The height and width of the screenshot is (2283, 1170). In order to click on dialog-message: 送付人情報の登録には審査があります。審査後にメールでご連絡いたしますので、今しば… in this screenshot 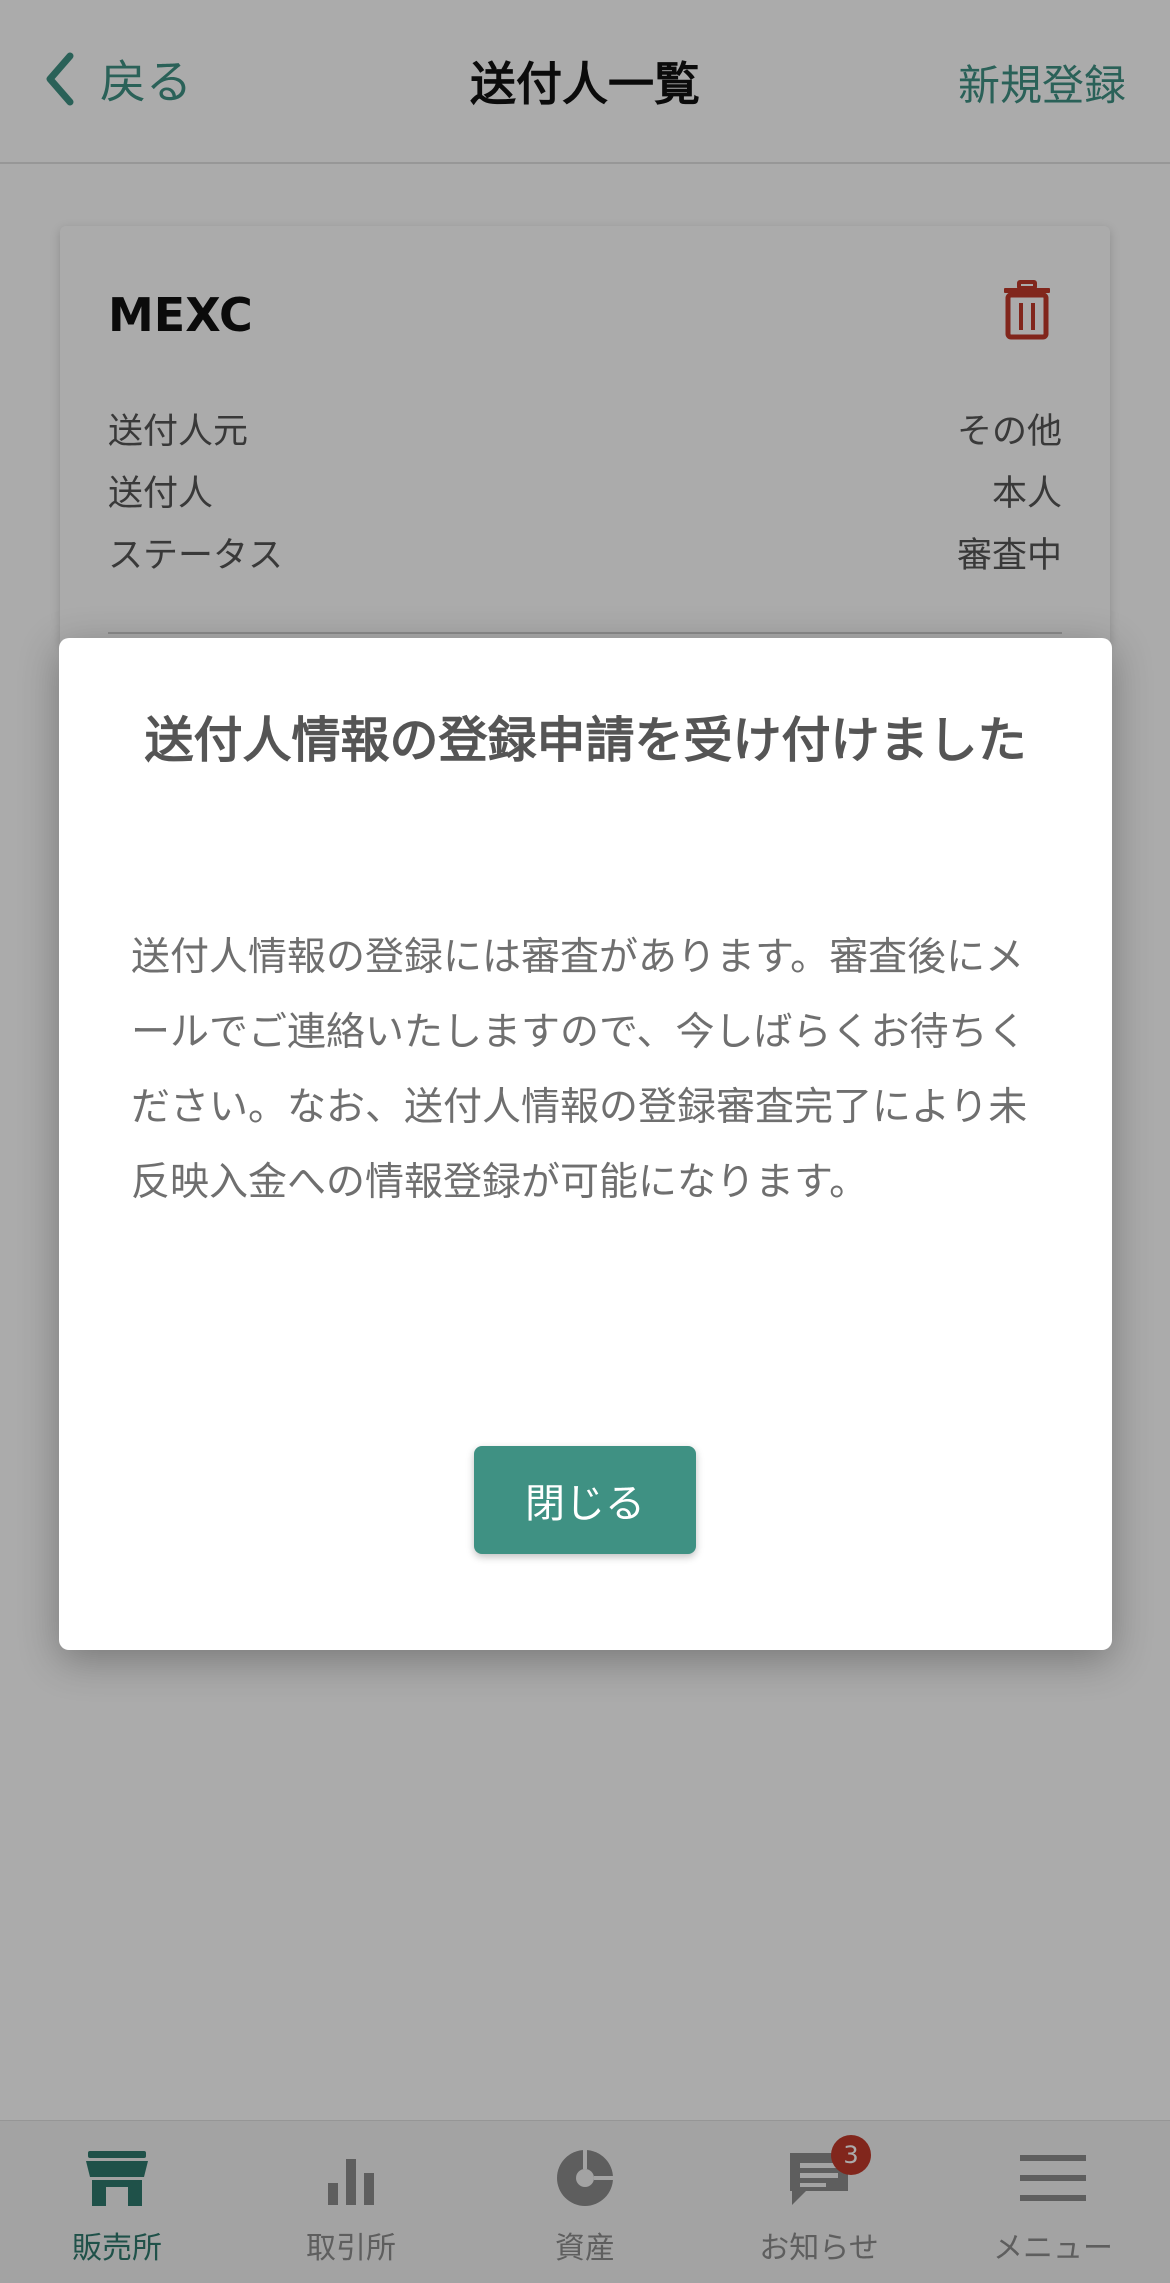, I will do `click(579, 1070)`.